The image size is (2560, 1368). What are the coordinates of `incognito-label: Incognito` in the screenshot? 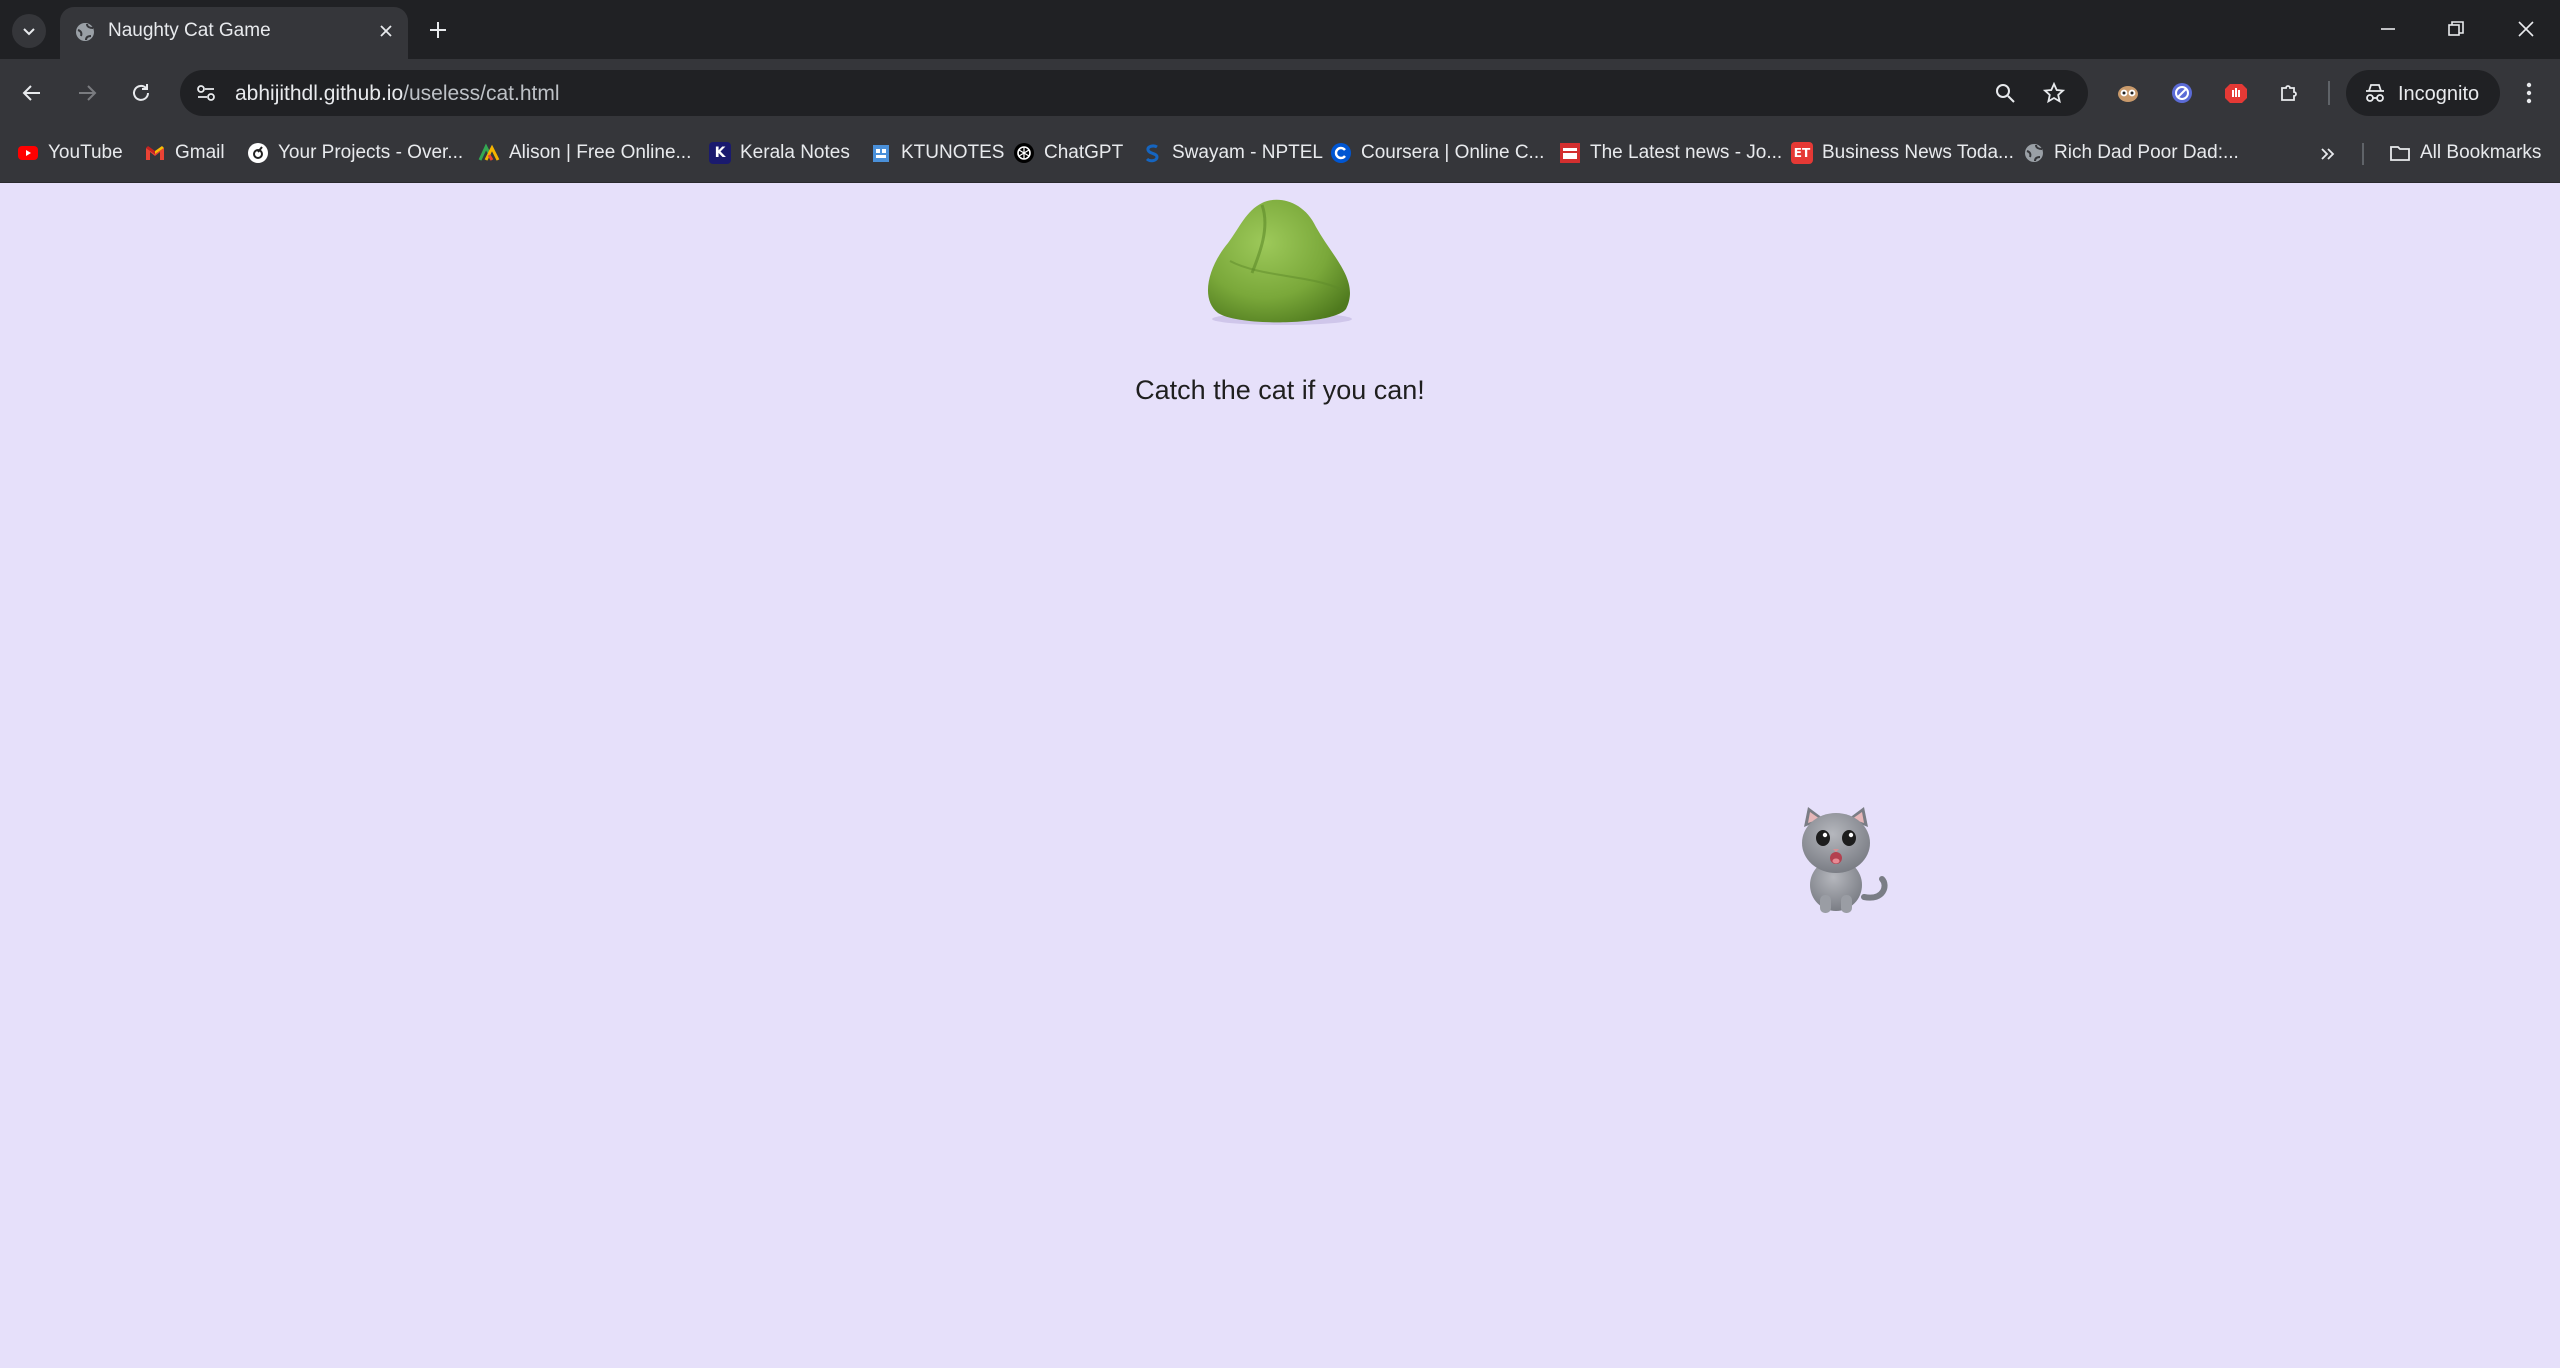 It's located at (2439, 94).